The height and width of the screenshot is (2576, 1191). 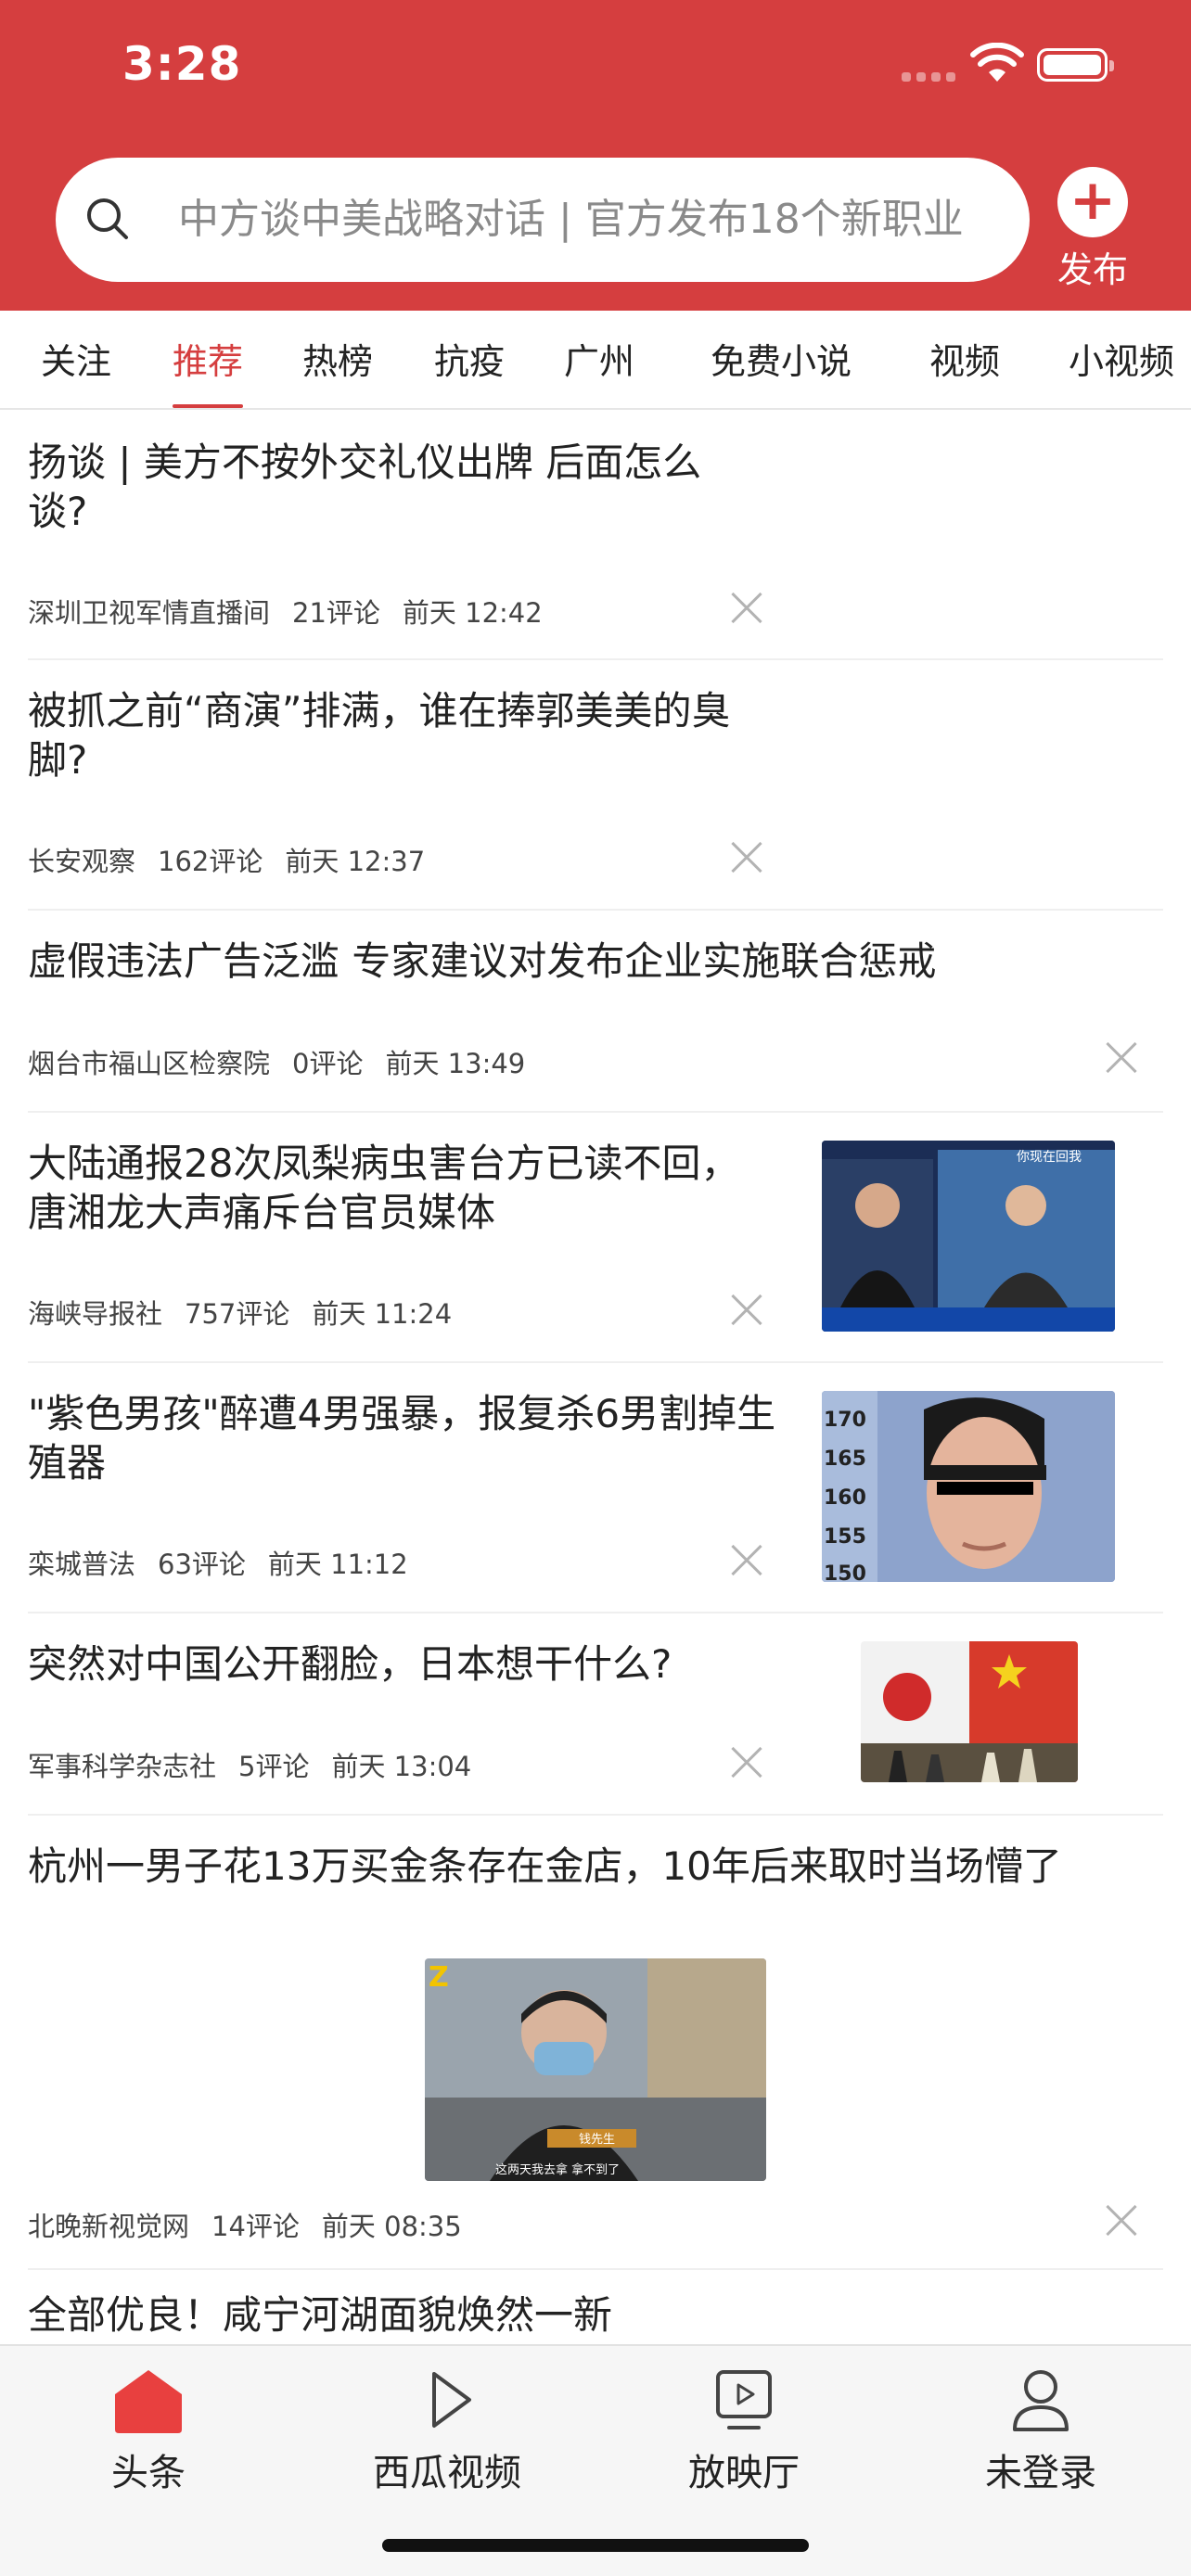 I want to click on news-title: 虚假违法广告泛滥 专家建议对发布企业实施联合惩戒, so click(x=595, y=962).